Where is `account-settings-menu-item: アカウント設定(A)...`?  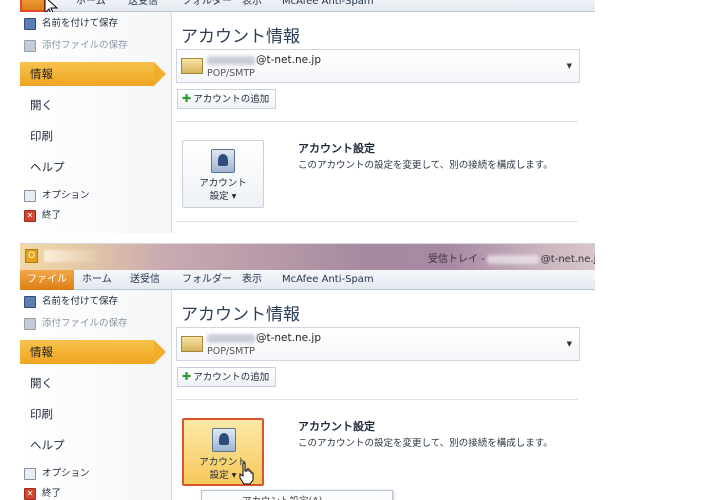
account-settings-menu-item: アカウント設定(A)... is located at coordinates (297, 495).